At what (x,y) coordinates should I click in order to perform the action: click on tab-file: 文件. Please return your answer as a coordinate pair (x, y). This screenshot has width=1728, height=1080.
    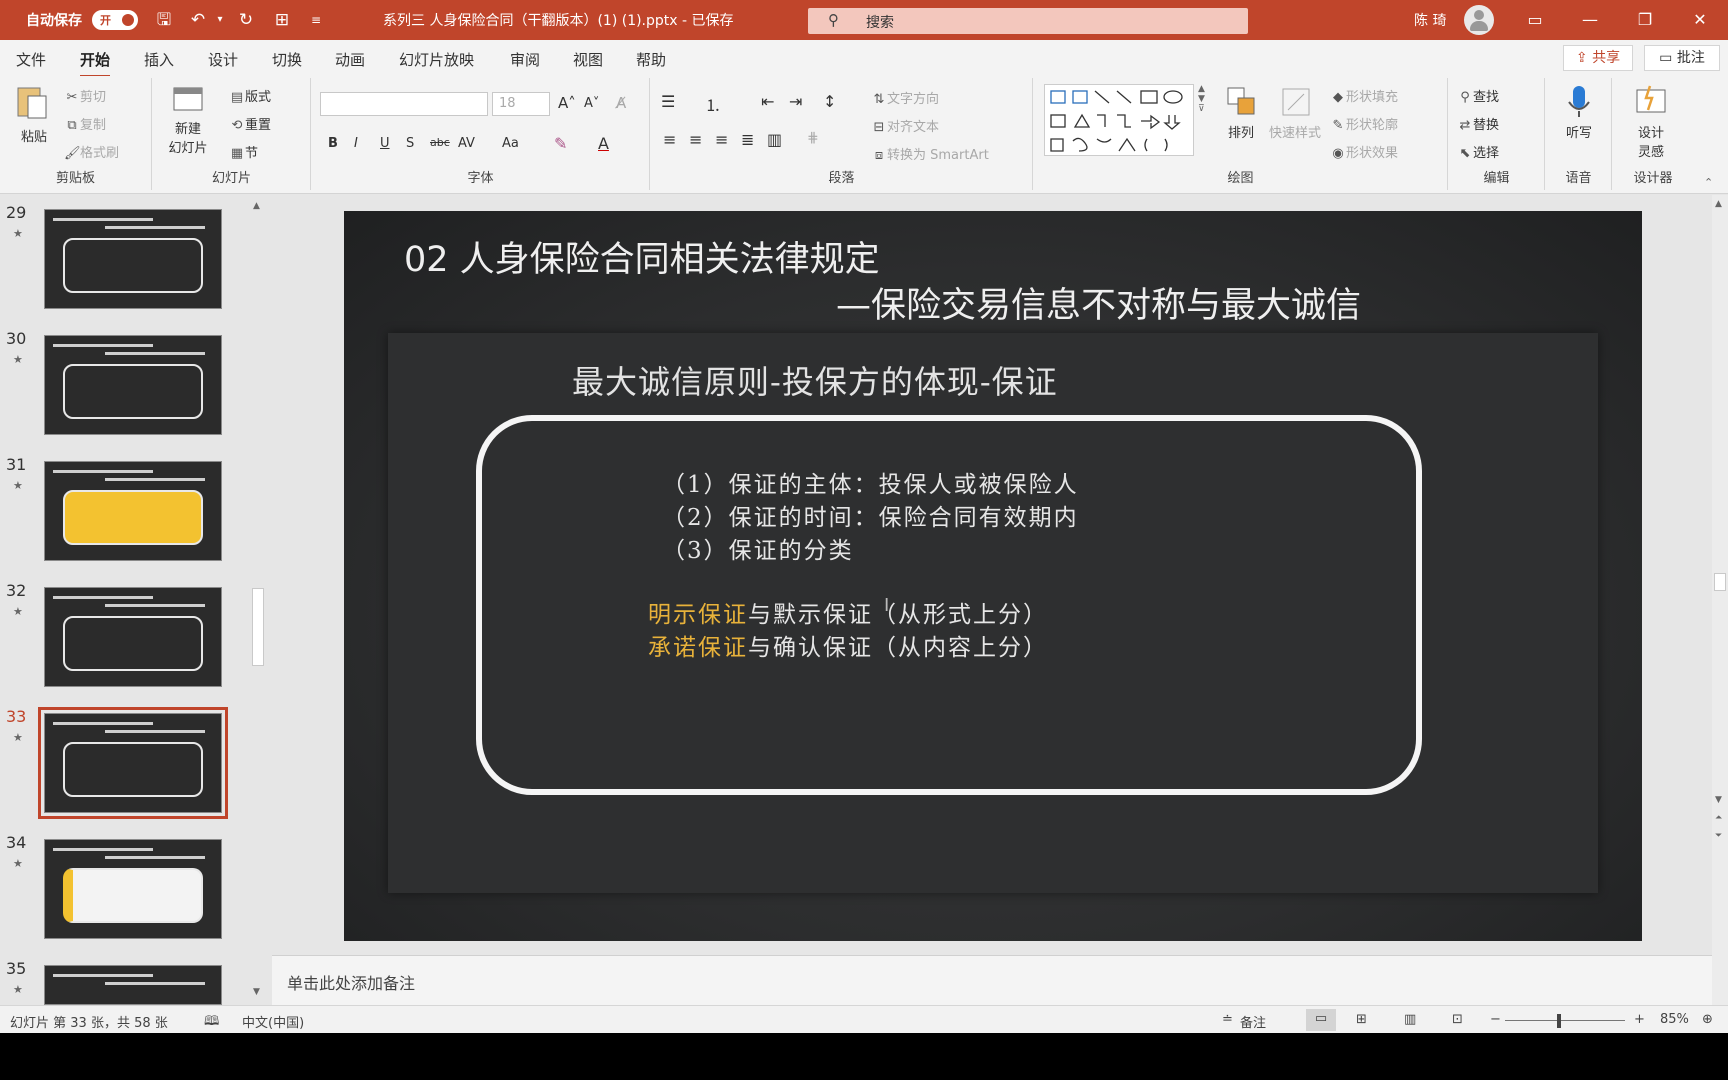
    Looking at the image, I should click on (31, 59).